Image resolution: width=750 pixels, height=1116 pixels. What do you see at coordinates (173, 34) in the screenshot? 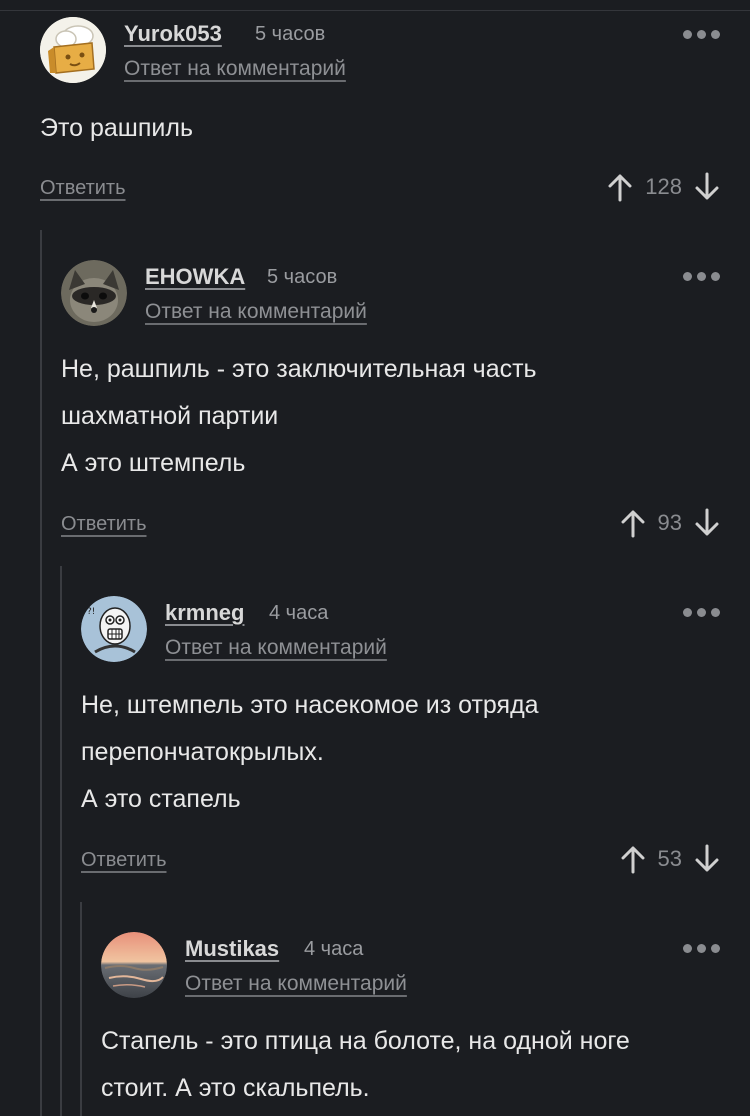
I see `username: Yurok053` at bounding box center [173, 34].